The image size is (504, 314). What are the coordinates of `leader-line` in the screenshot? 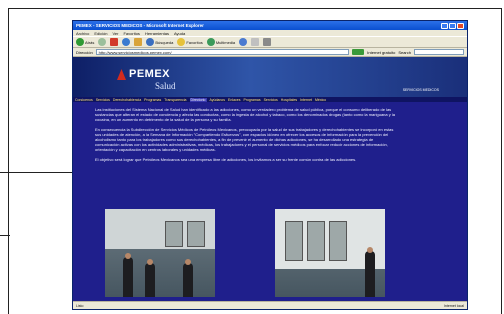 It's located at (36, 172).